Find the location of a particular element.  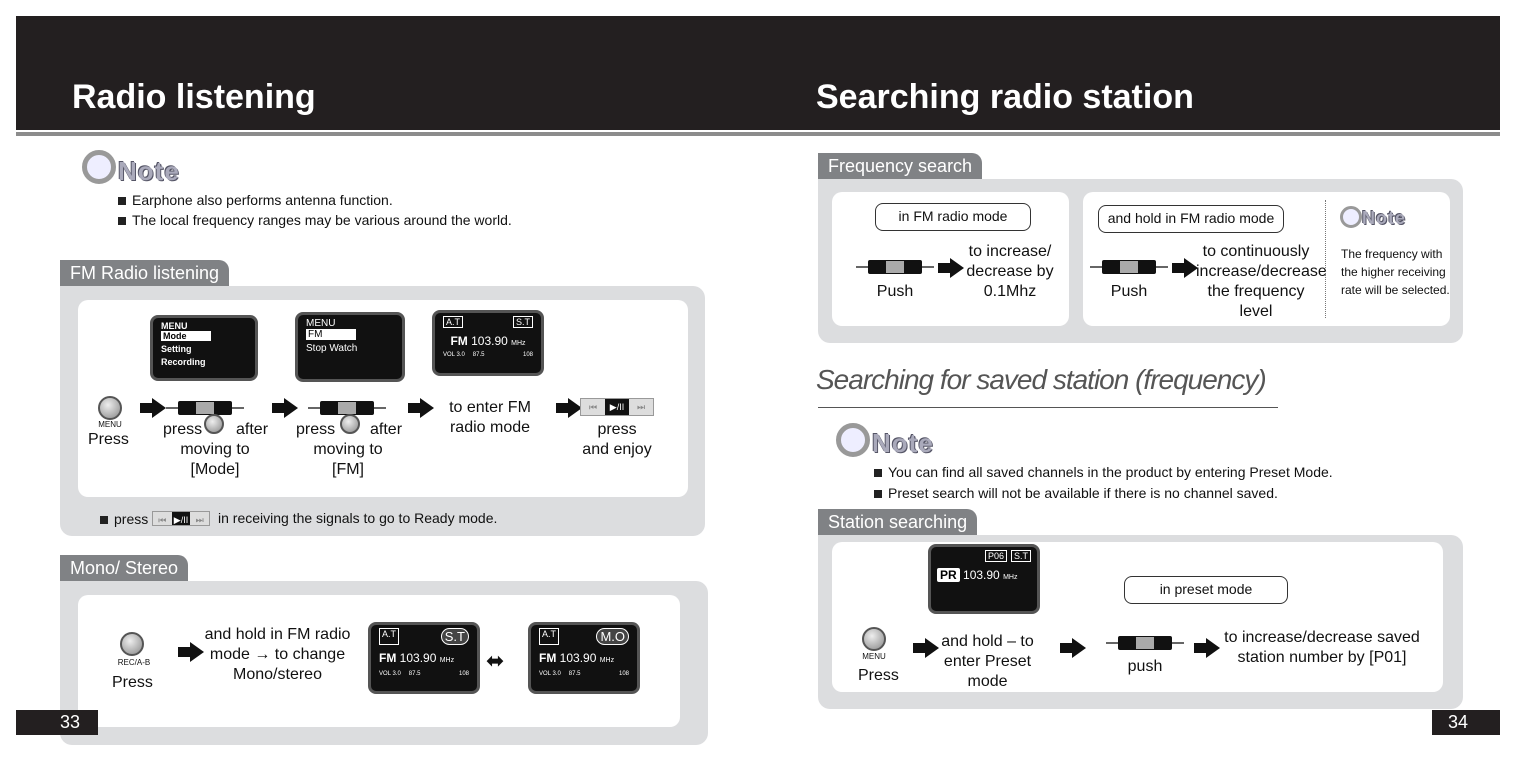

step-text: and hold – to enter Preset mode is located at coordinates (987, 661).